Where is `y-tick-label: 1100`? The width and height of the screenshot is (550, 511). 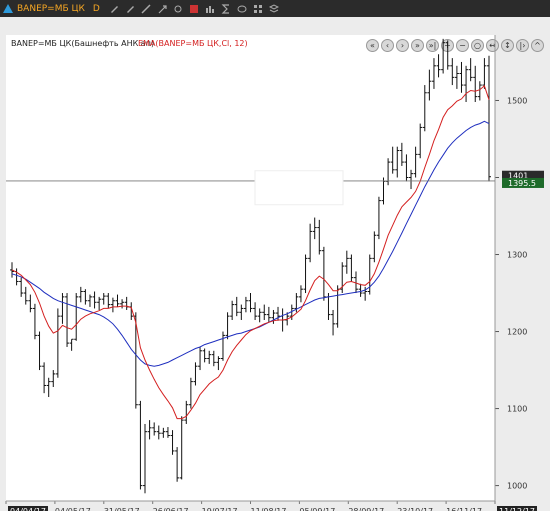 y-tick-label: 1100 is located at coordinates (517, 409).